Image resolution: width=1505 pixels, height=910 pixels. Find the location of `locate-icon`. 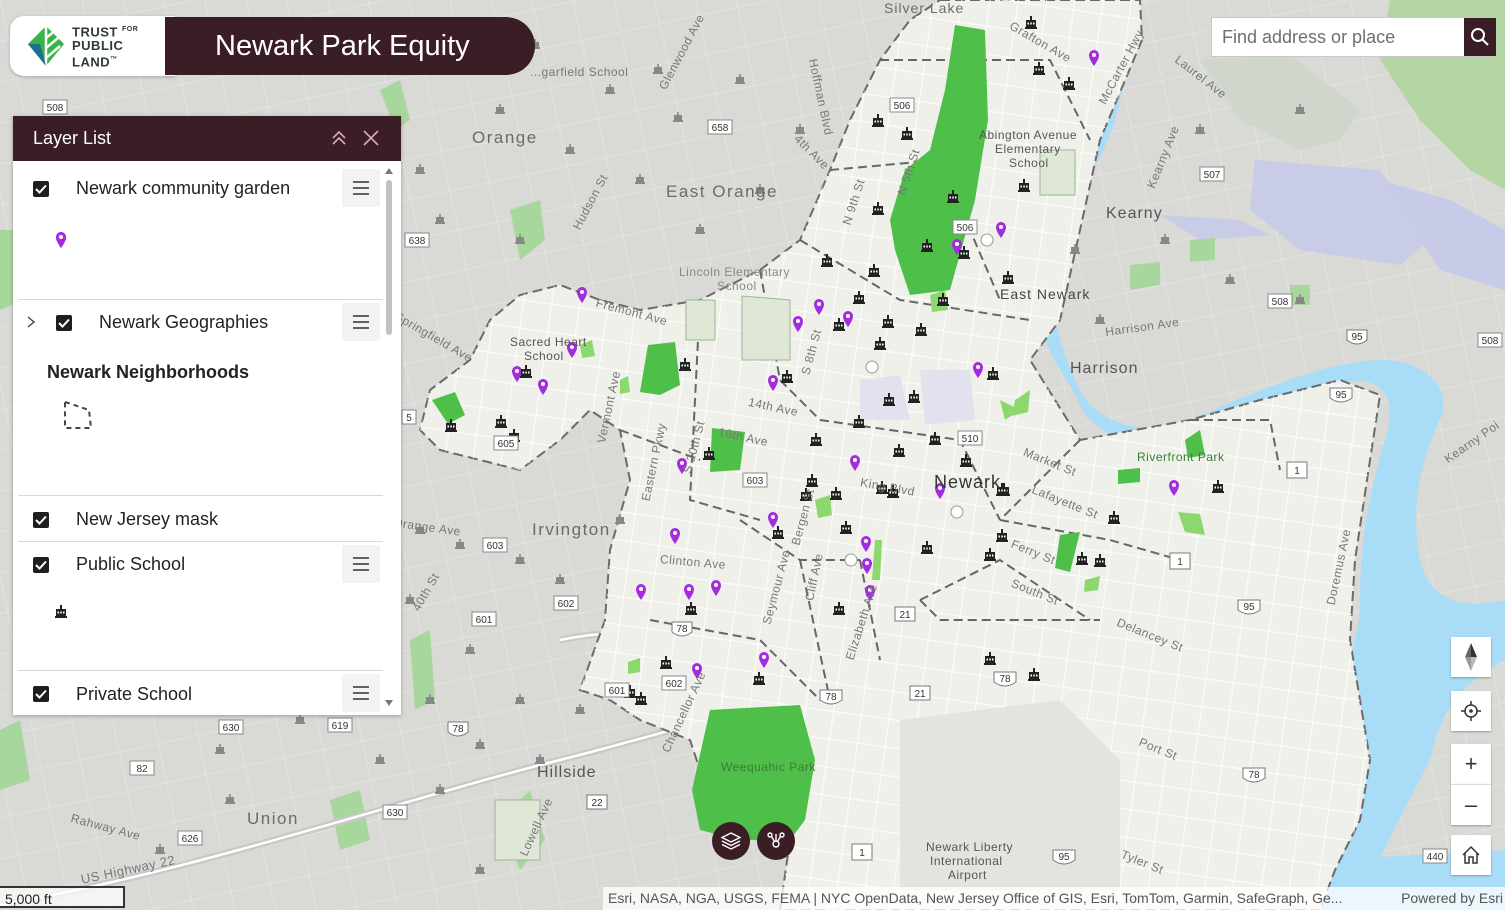

locate-icon is located at coordinates (1471, 711).